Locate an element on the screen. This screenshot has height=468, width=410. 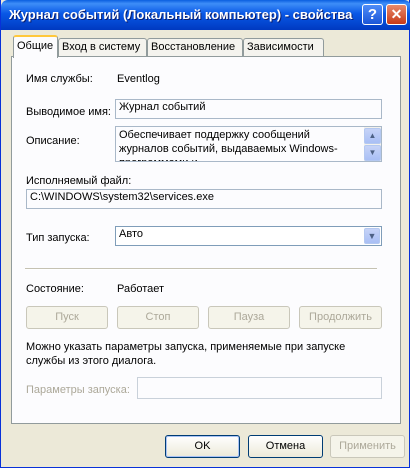
startup-type-select: Авто ▼ is located at coordinates (248, 236).